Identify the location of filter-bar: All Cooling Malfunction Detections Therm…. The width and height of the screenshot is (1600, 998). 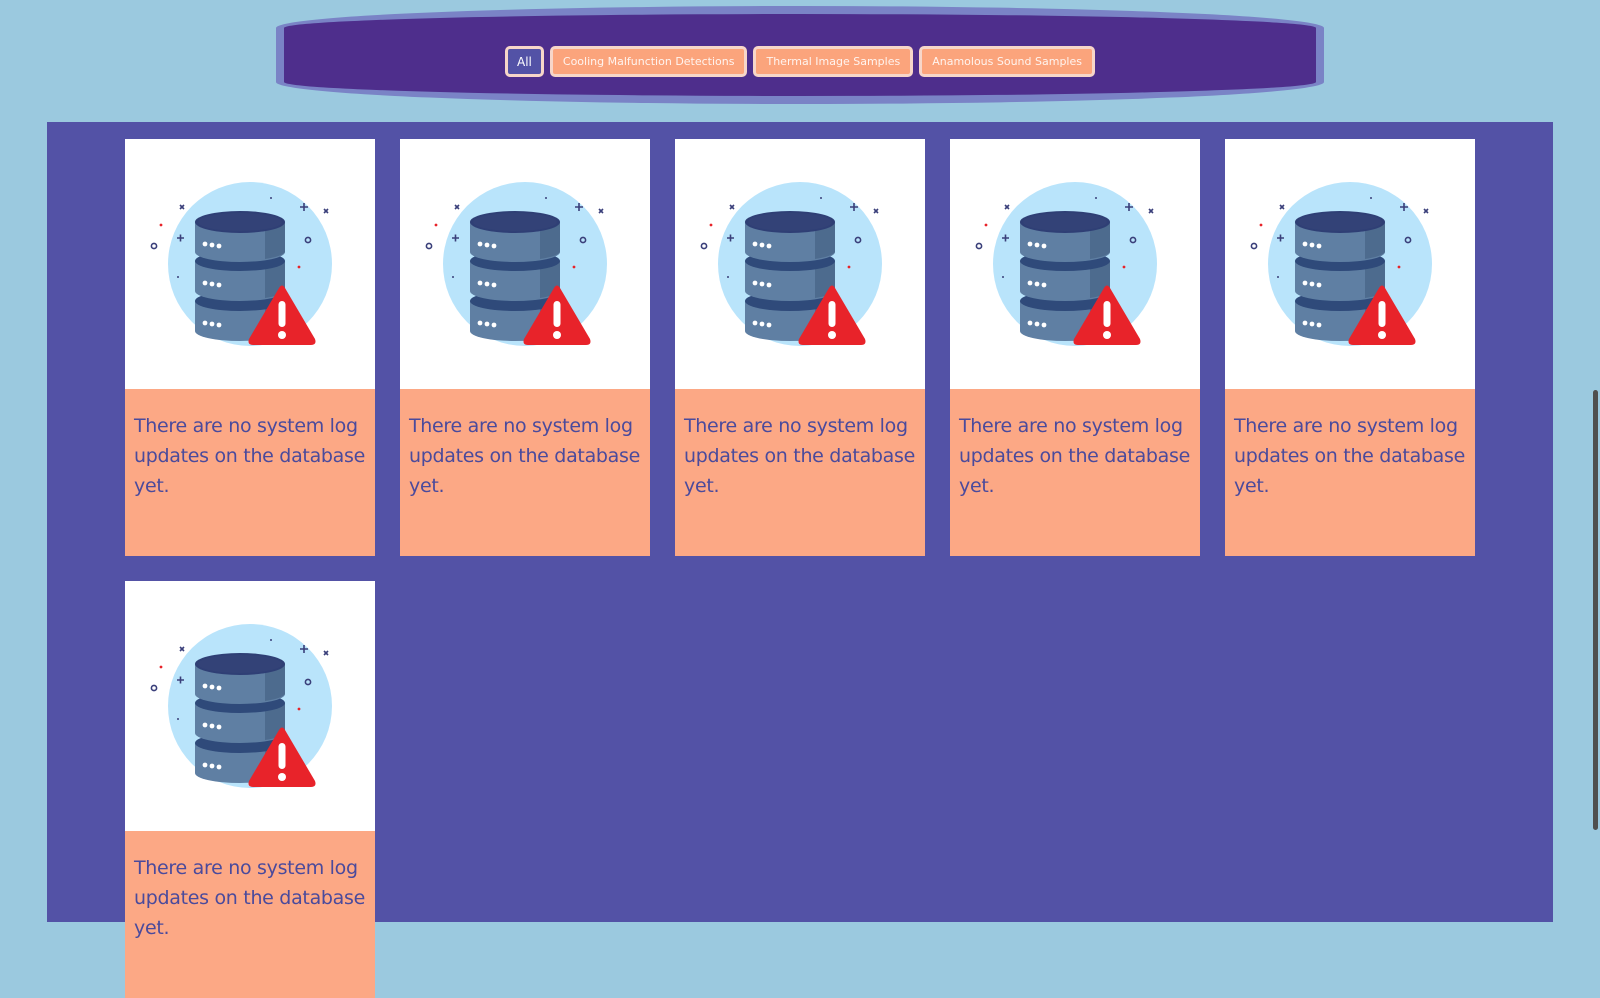
(800, 55).